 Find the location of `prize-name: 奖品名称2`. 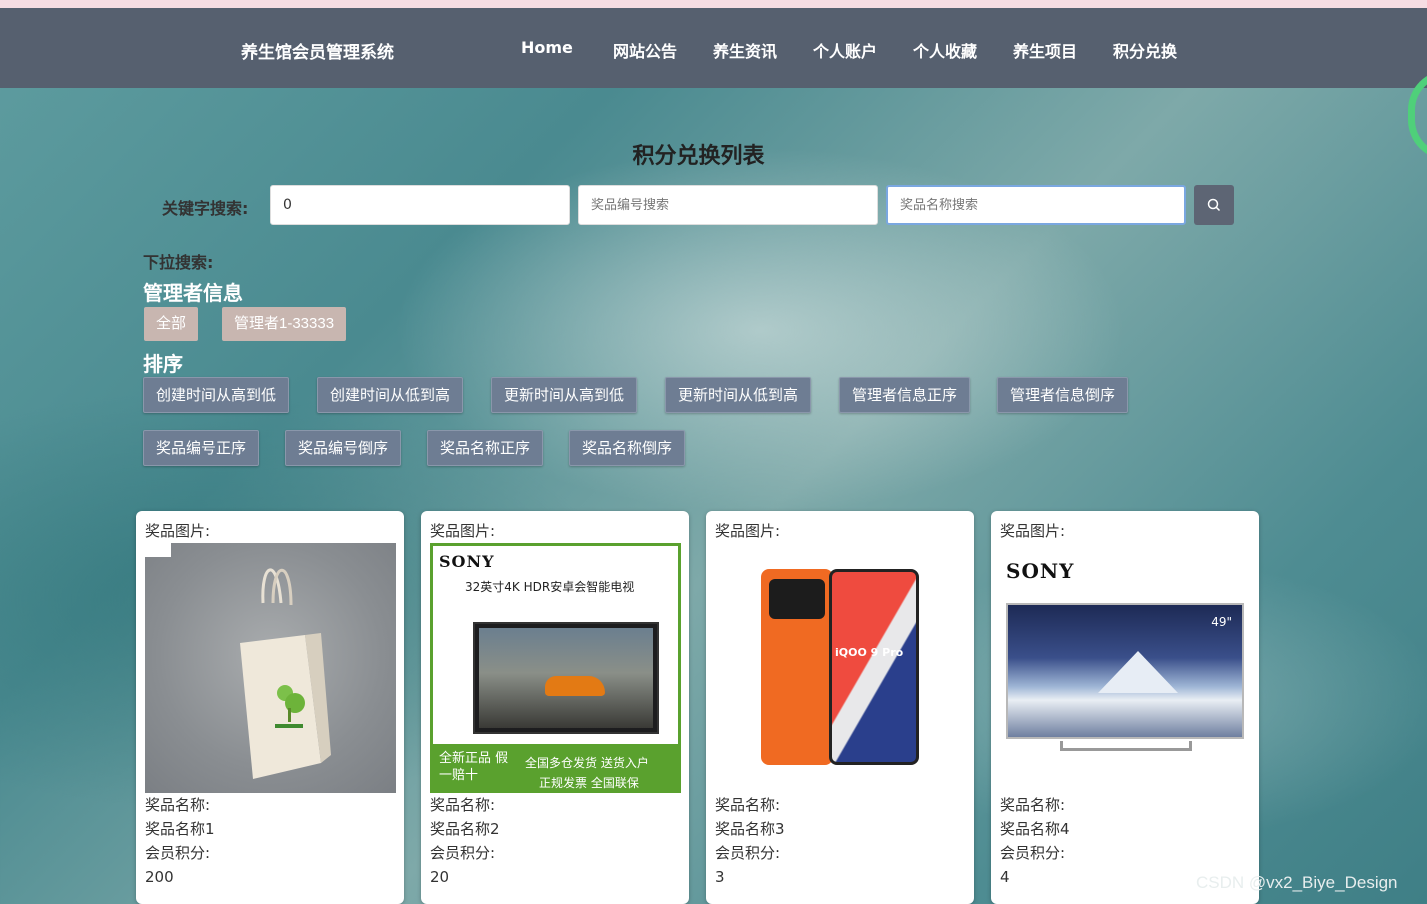

prize-name: 奖品名称2 is located at coordinates (465, 829).